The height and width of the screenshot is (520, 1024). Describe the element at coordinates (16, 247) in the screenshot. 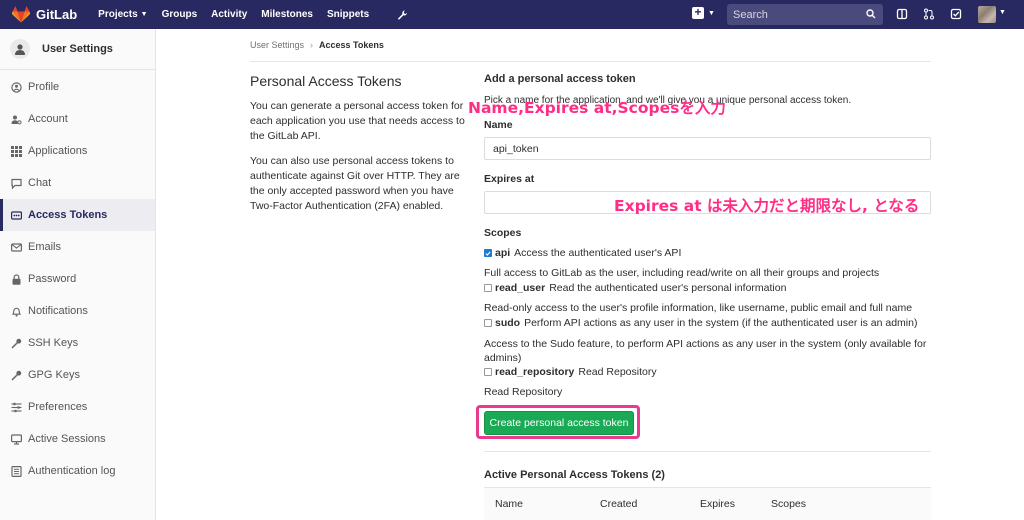

I see `email-icon` at that location.